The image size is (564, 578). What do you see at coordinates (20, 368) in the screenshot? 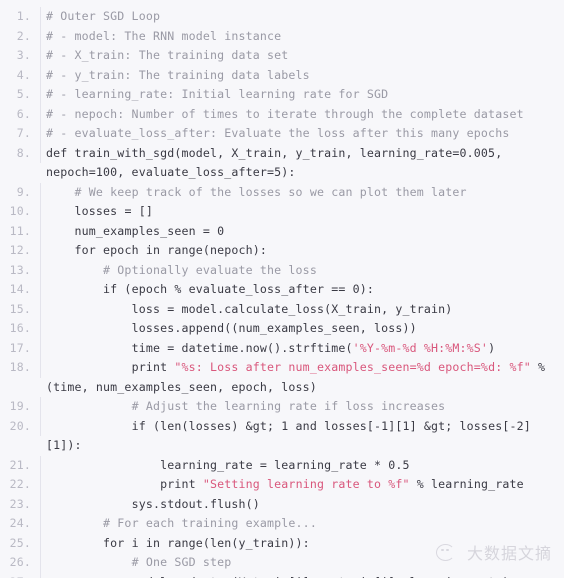
I see `line-number: 18.` at bounding box center [20, 368].